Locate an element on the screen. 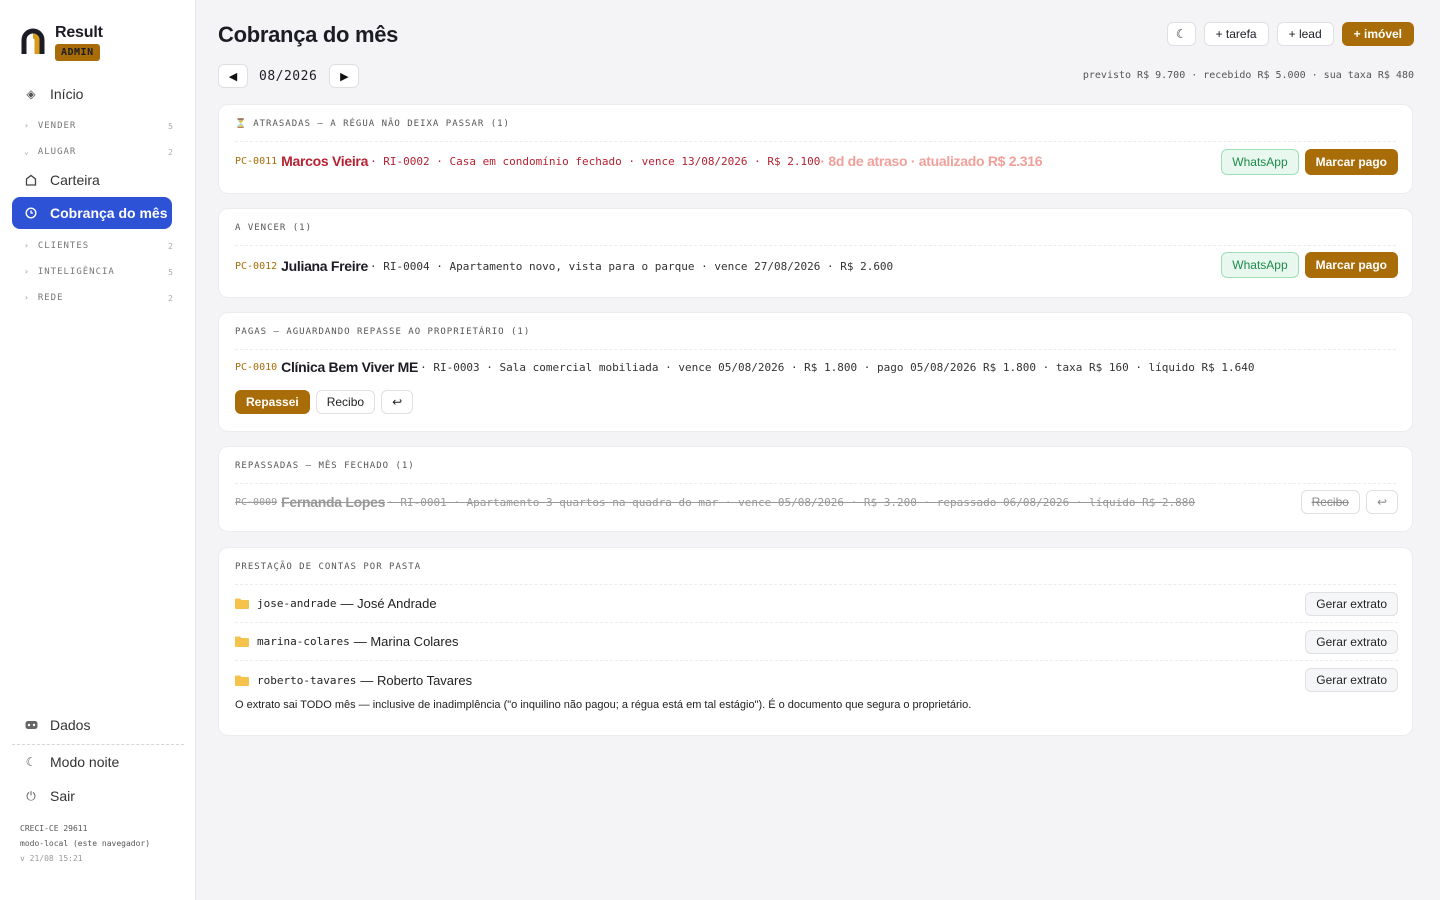 Image resolution: width=1440 pixels, height=900 pixels. repassei-button: Repassei is located at coordinates (272, 402).